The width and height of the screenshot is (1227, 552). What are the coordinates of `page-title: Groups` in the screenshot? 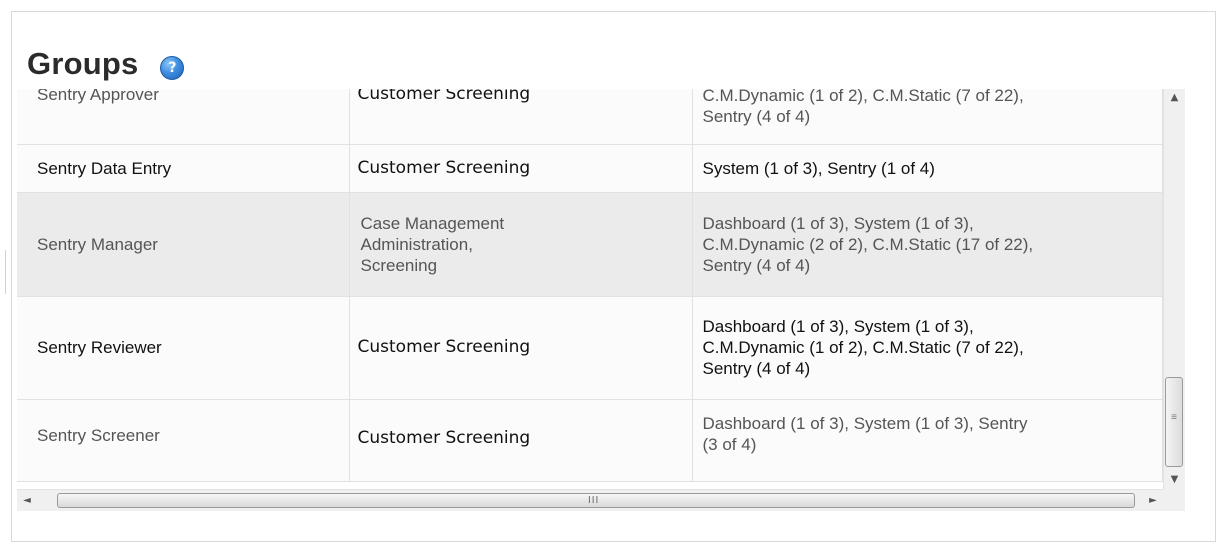 It's located at (83, 63).